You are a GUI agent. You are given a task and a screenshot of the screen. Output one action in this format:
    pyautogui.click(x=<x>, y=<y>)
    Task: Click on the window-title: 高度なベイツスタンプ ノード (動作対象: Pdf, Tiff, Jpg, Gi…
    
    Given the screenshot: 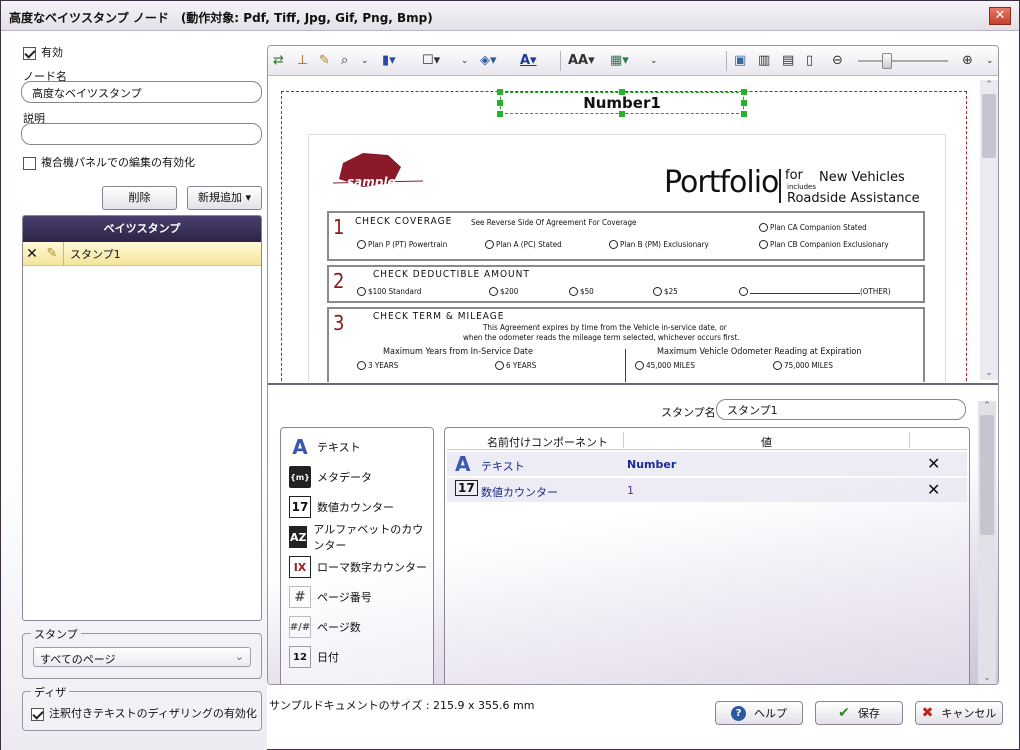 What is the action you would take?
    pyautogui.click(x=221, y=18)
    